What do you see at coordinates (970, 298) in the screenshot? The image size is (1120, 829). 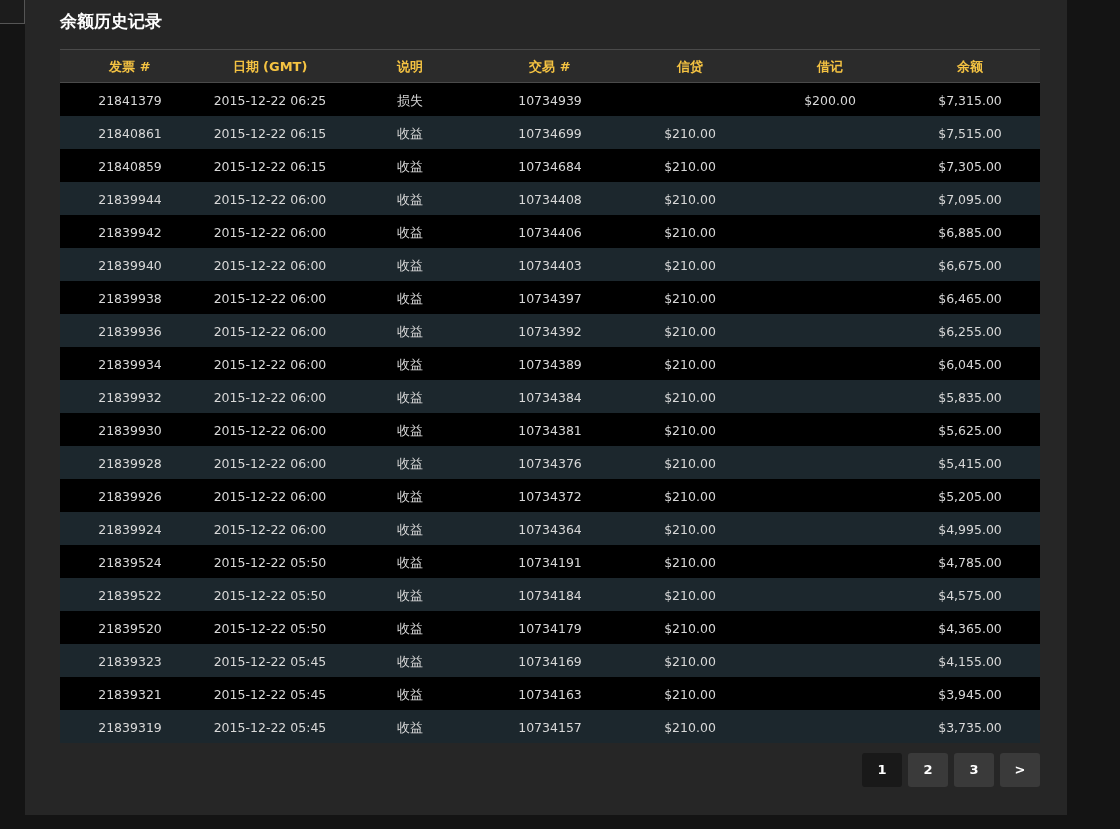 I see `table-cell: $6,465.00` at bounding box center [970, 298].